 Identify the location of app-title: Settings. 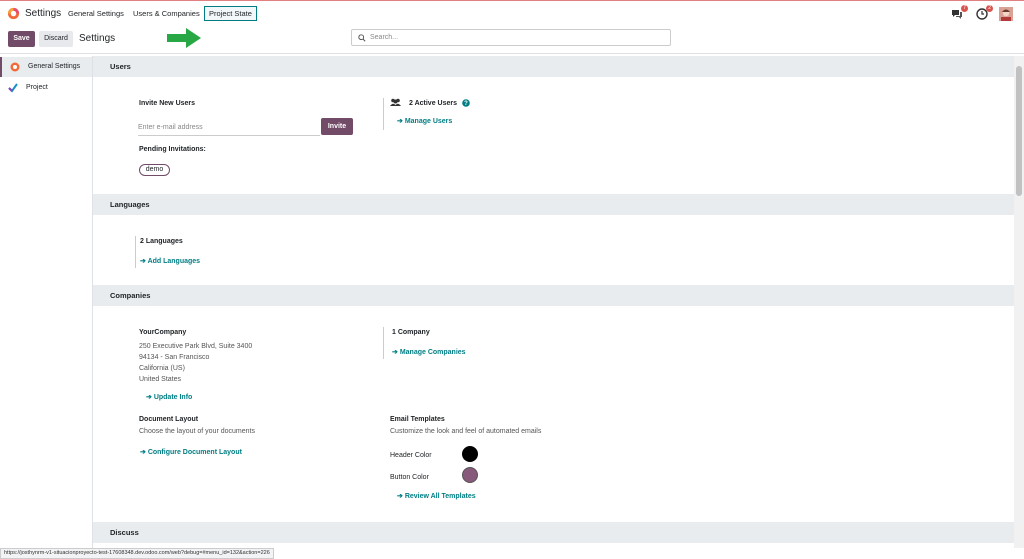
(43, 13).